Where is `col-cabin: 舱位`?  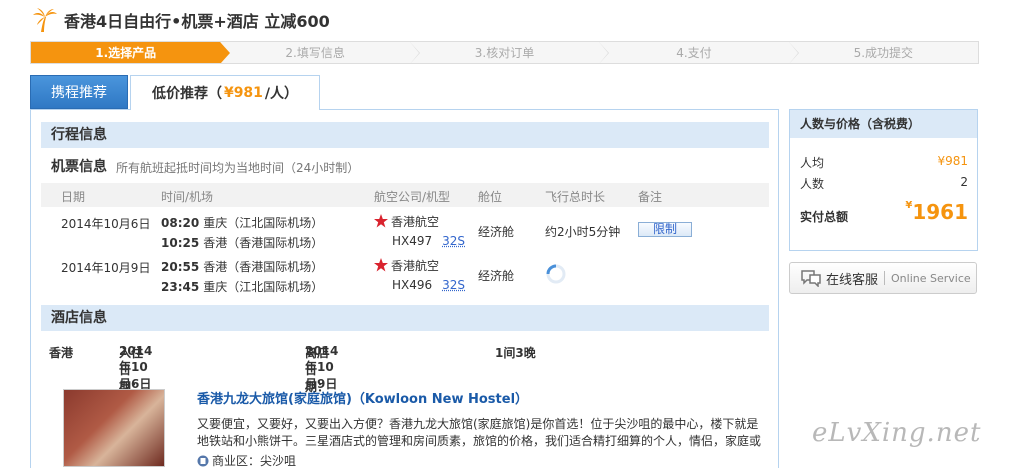 col-cabin: 舱位 is located at coordinates (490, 197).